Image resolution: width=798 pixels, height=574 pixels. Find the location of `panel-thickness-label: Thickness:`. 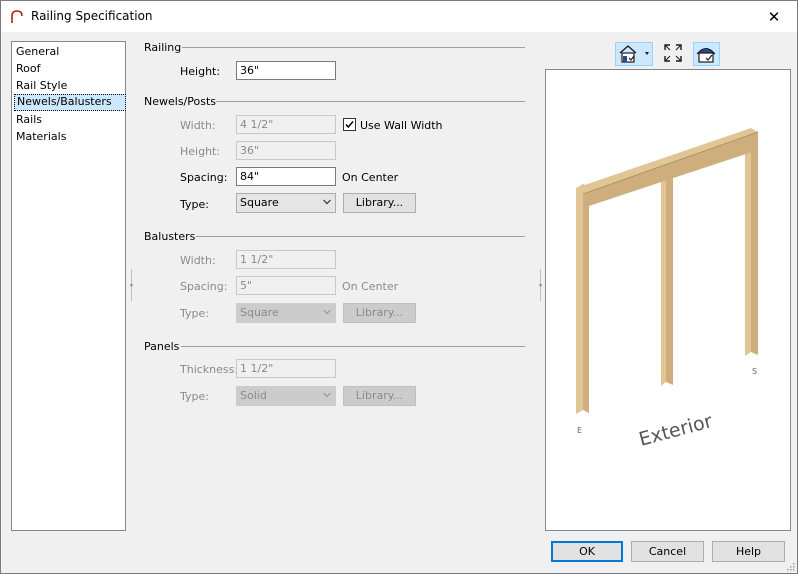

panel-thickness-label: Thickness: is located at coordinates (209, 369).